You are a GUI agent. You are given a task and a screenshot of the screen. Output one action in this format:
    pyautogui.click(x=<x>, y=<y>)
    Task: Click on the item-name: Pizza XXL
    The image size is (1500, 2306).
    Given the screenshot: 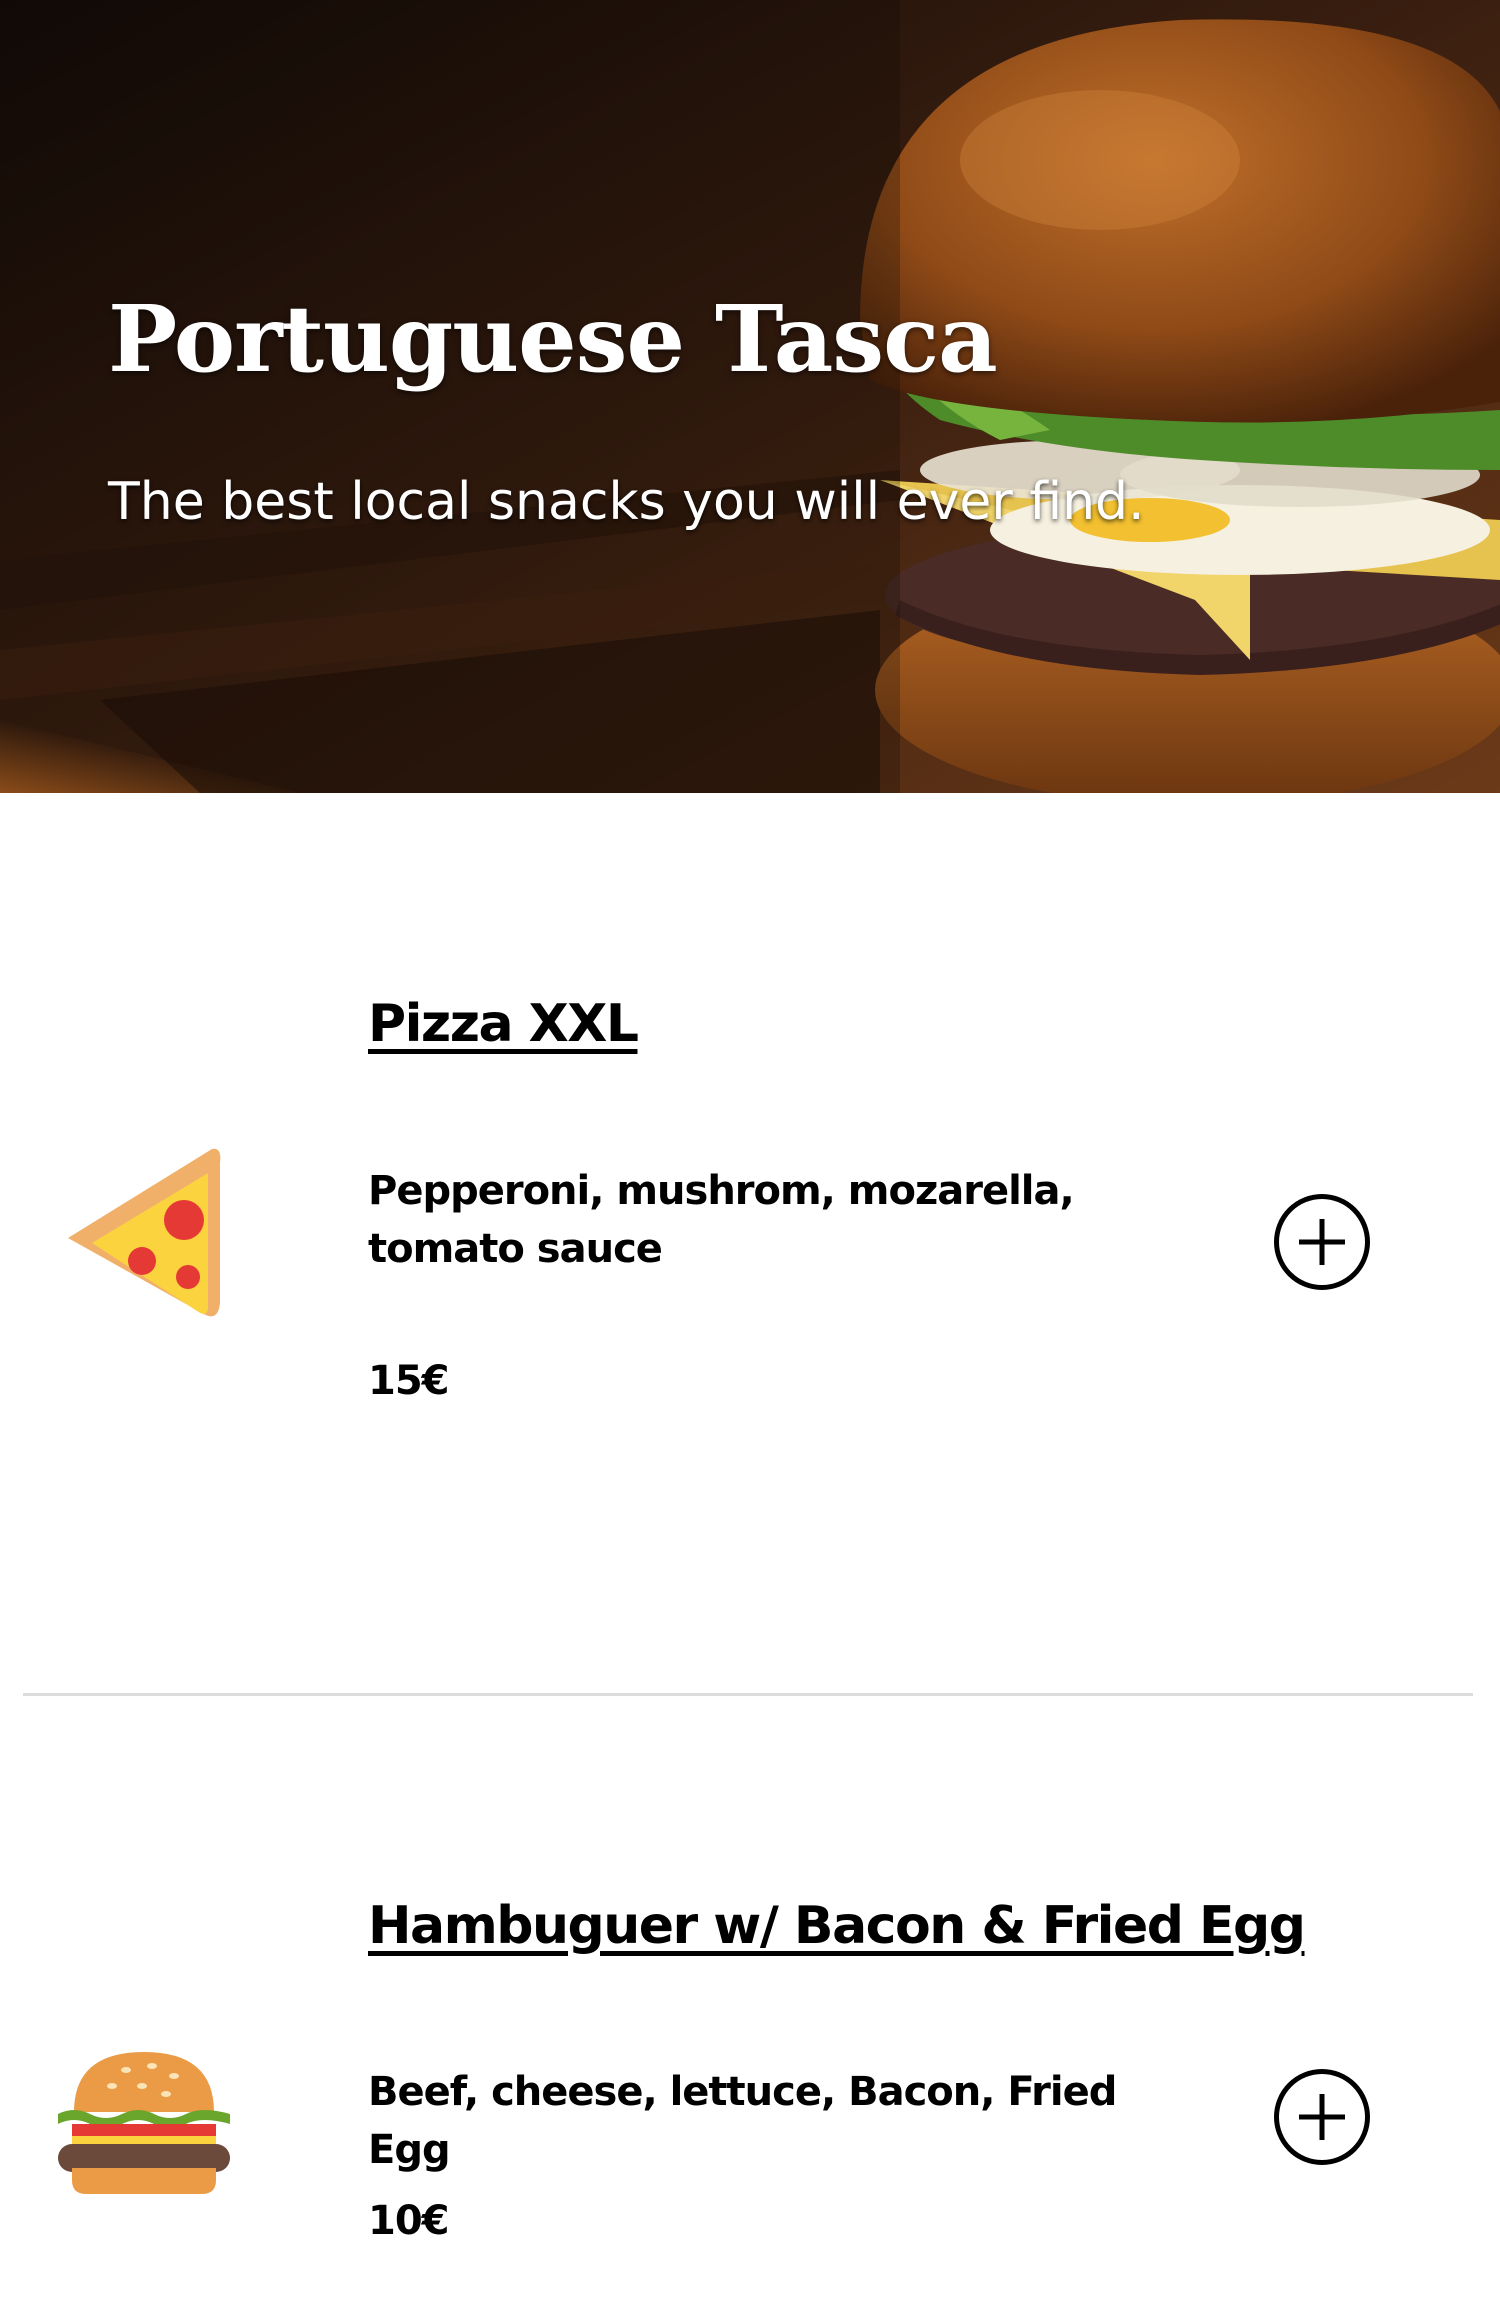 What is the action you would take?
    pyautogui.click(x=503, y=1024)
    